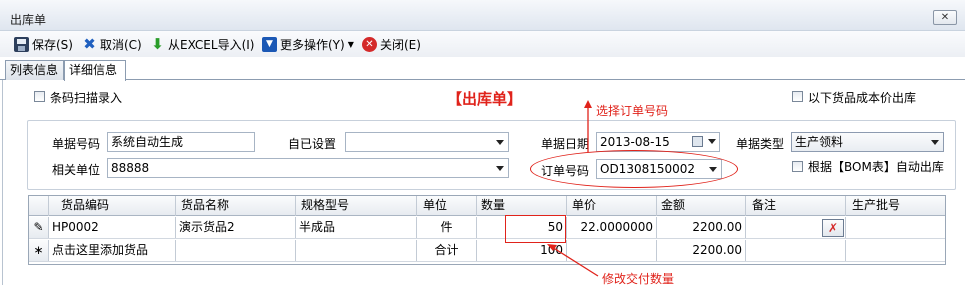 The image size is (965, 287). Describe the element at coordinates (701, 206) in the screenshot. I see `column-header: 金额` at that location.